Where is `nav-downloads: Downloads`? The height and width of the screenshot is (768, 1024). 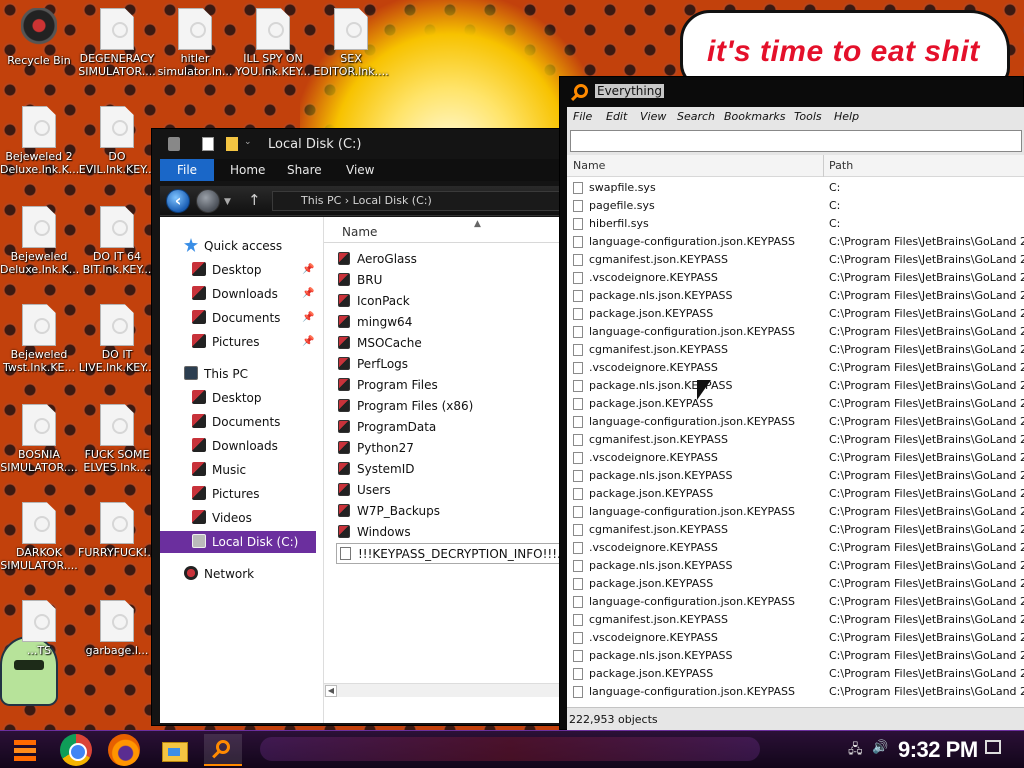
nav-downloads: Downloads is located at coordinates (235, 446).